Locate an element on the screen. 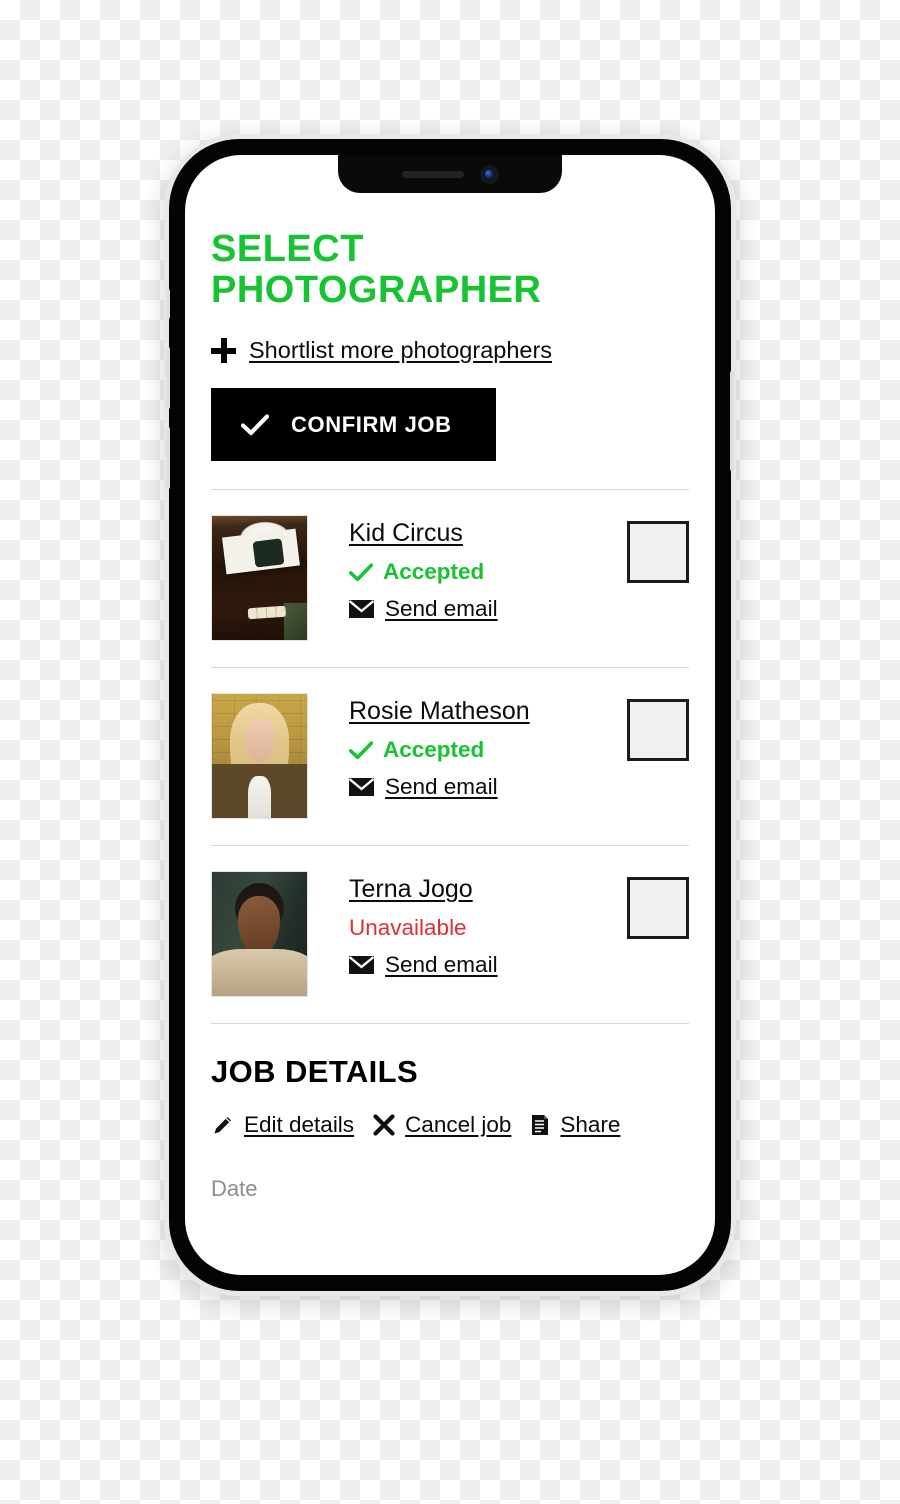 The height and width of the screenshot is (1504, 900). front-camera-icon is located at coordinates (489, 174).